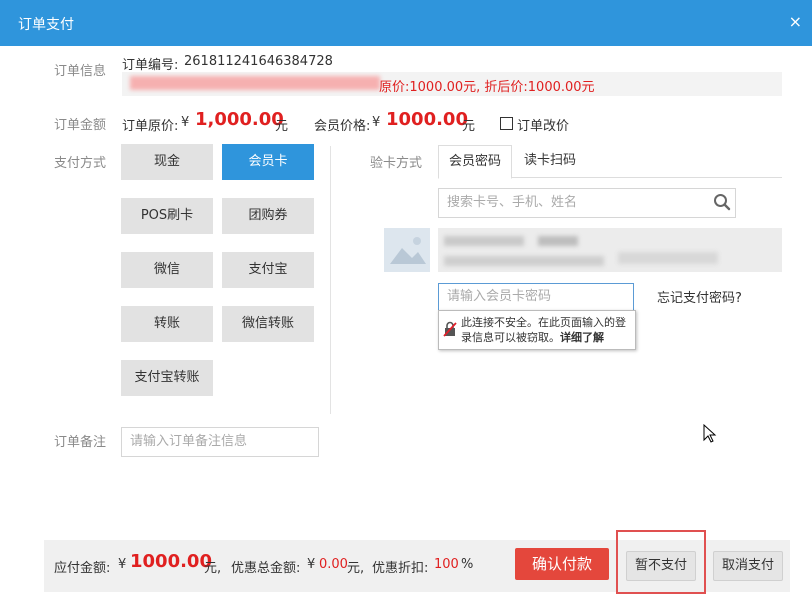 The image size is (812, 602). What do you see at coordinates (610, 250) in the screenshot?
I see `member-card-result` at bounding box center [610, 250].